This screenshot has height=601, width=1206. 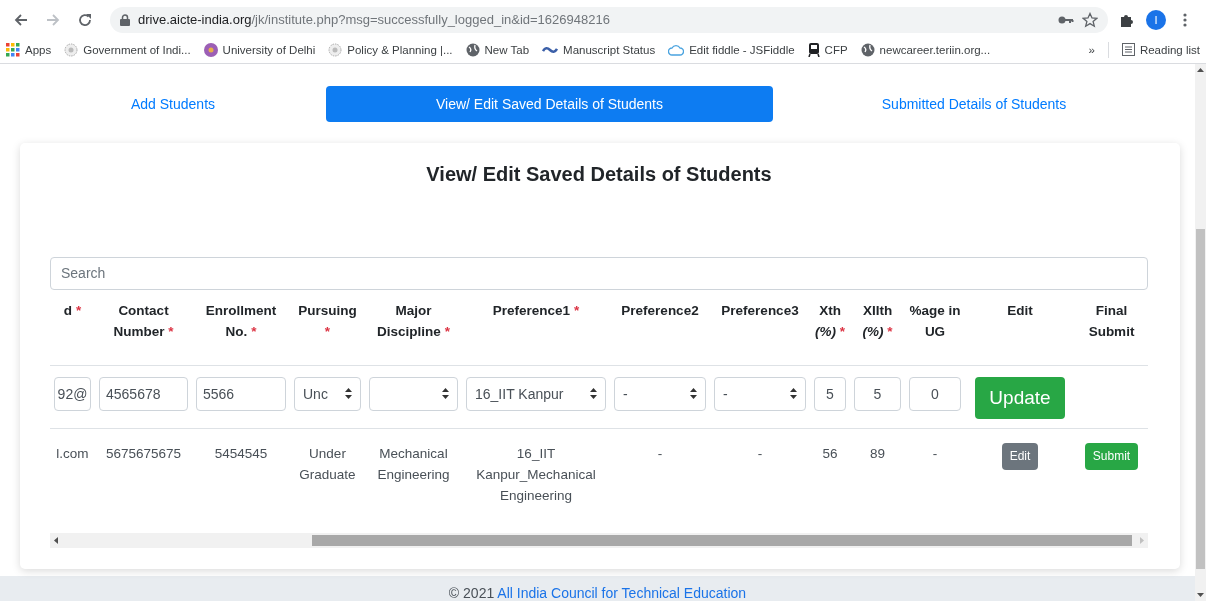 What do you see at coordinates (599, 174) in the screenshot?
I see `page-title: View/ Edit Saved Details of Students` at bounding box center [599, 174].